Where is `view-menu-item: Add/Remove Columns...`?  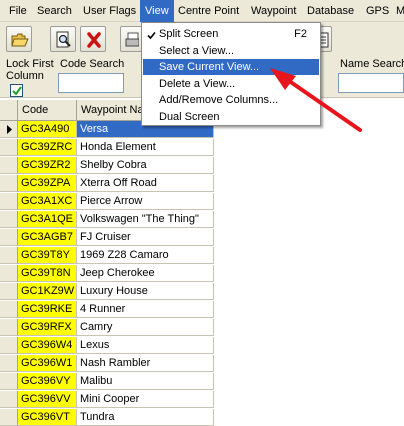
view-menu-item: Add/Remove Columns... is located at coordinates (231, 100).